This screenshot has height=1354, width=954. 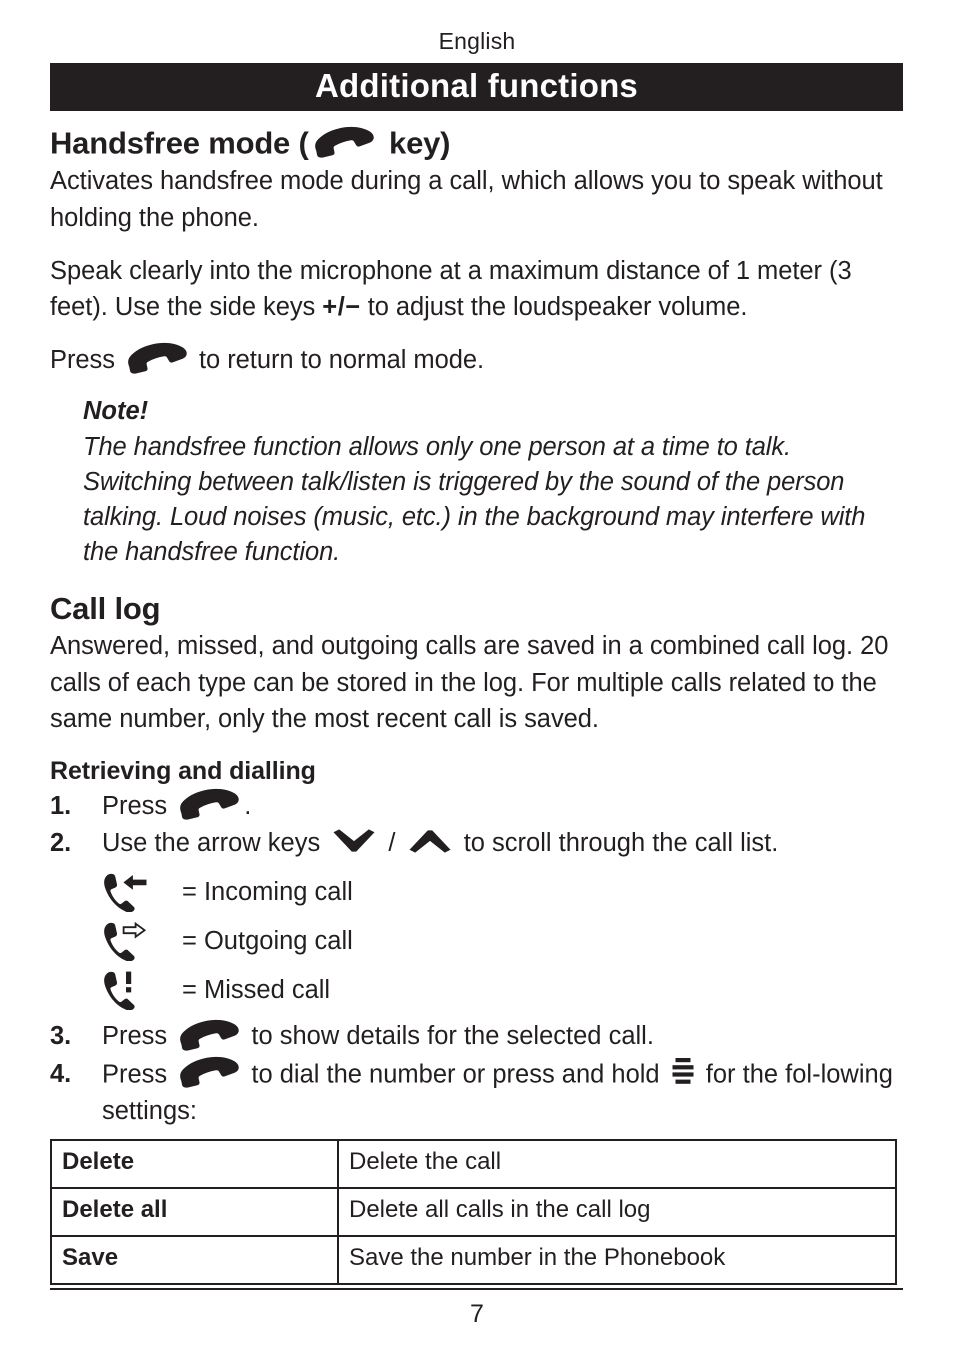 I want to click on step-1-pre: Press, so click(x=138, y=806).